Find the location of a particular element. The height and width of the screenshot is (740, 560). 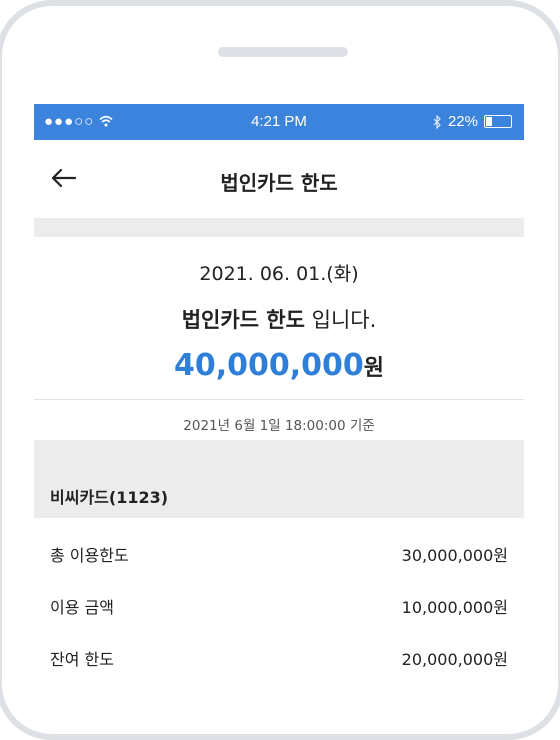

detail-amount: 20,000,000 is located at coordinates (447, 659).